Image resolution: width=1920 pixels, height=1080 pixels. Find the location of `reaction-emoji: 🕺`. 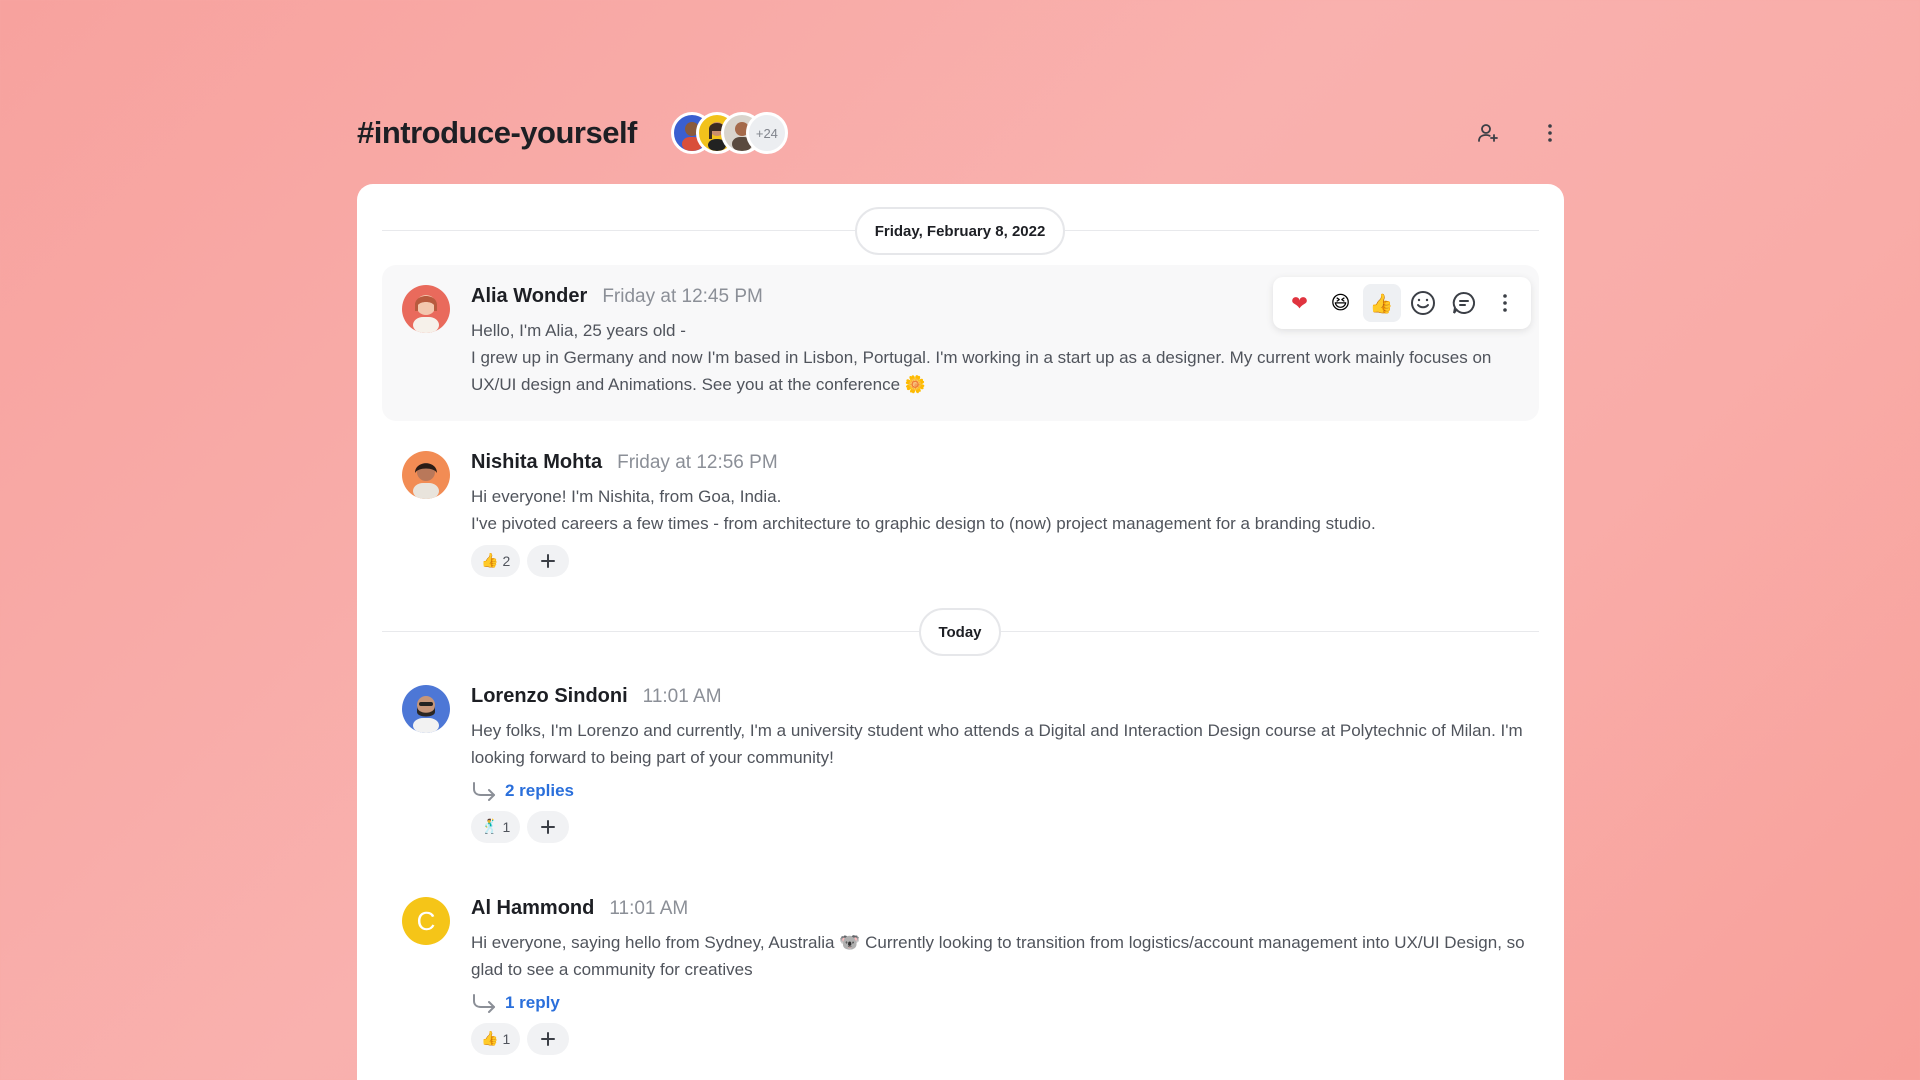

reaction-emoji: 🕺 is located at coordinates (490, 827).